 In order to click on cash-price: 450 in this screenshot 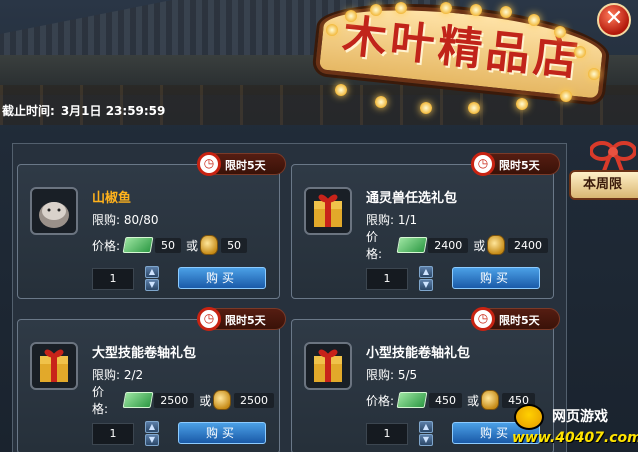, I will do `click(446, 400)`.